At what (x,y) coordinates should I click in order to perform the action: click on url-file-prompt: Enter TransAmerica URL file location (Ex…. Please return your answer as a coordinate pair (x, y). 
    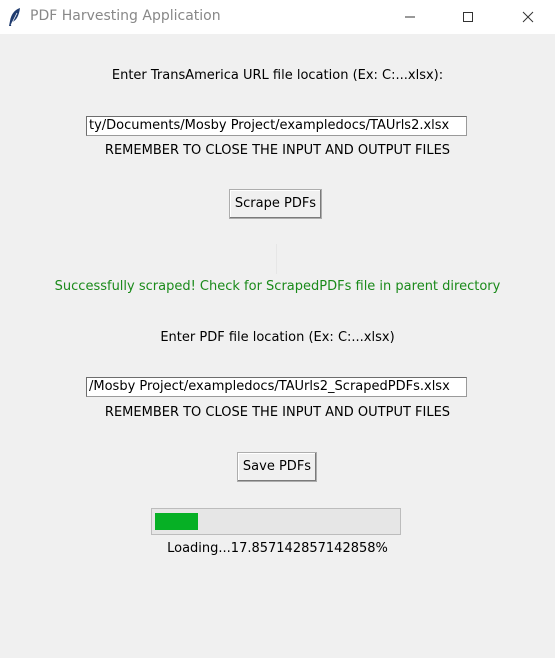
    Looking at the image, I should click on (277, 75).